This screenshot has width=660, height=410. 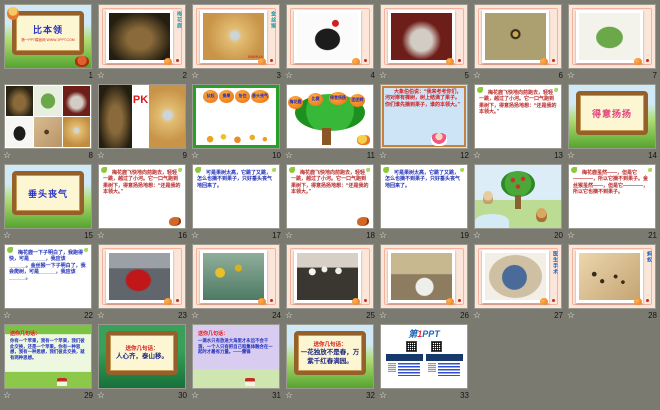 I want to click on slide-cell: 比本领 第一PPT模板网 WWW.1PPT.COM ☆ 1, so click(x=48, y=44).